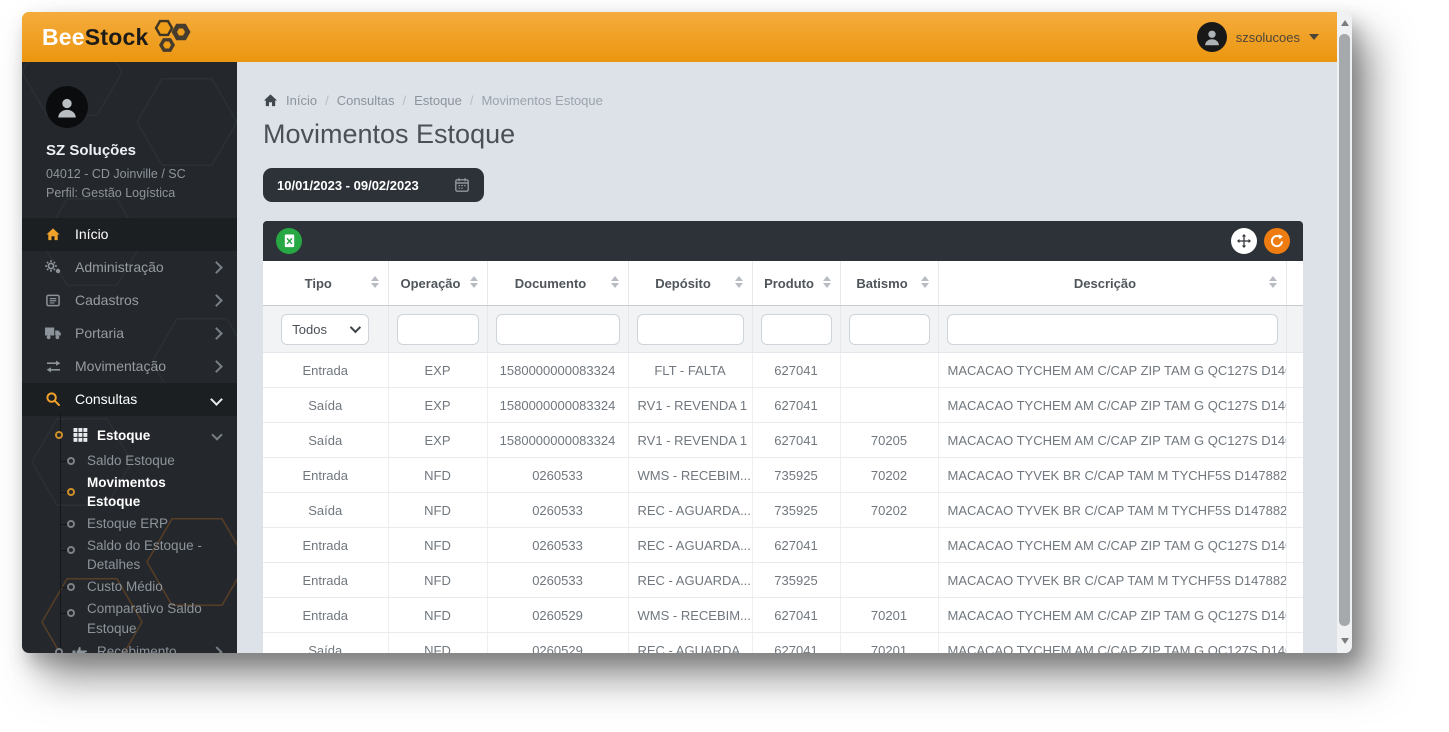 This screenshot has height=732, width=1449. Describe the element at coordinates (438, 440) in the screenshot. I see `cell-operacao: EXP` at that location.